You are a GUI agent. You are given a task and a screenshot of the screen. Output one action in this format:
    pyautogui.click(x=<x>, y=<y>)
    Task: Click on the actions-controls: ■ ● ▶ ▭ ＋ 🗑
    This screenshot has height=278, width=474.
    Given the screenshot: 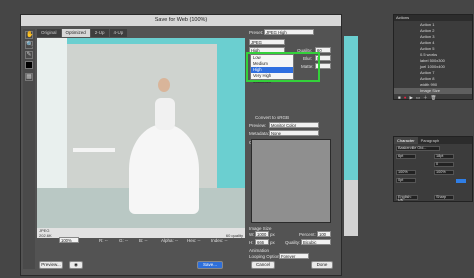 What is the action you would take?
    pyautogui.click(x=433, y=97)
    